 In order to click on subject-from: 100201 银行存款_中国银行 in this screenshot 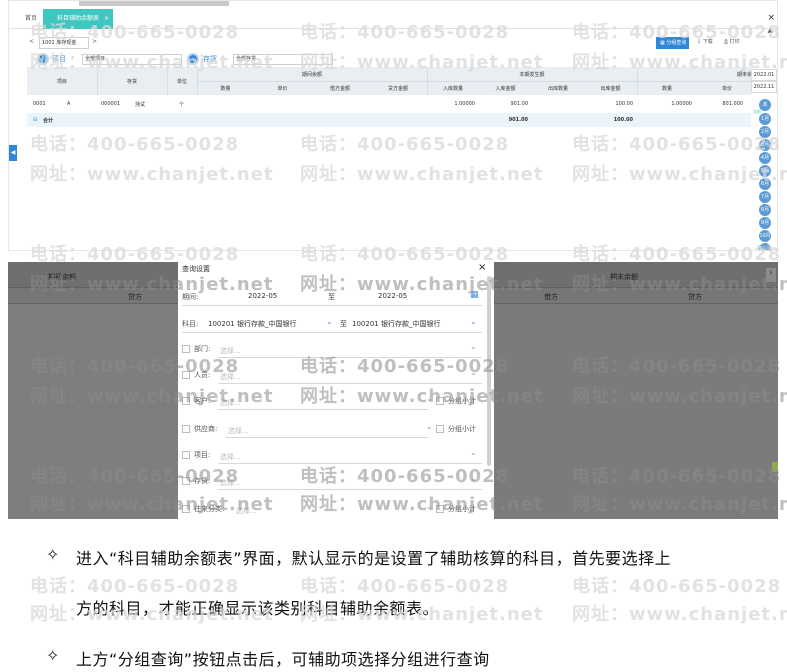, I will do `click(252, 324)`.